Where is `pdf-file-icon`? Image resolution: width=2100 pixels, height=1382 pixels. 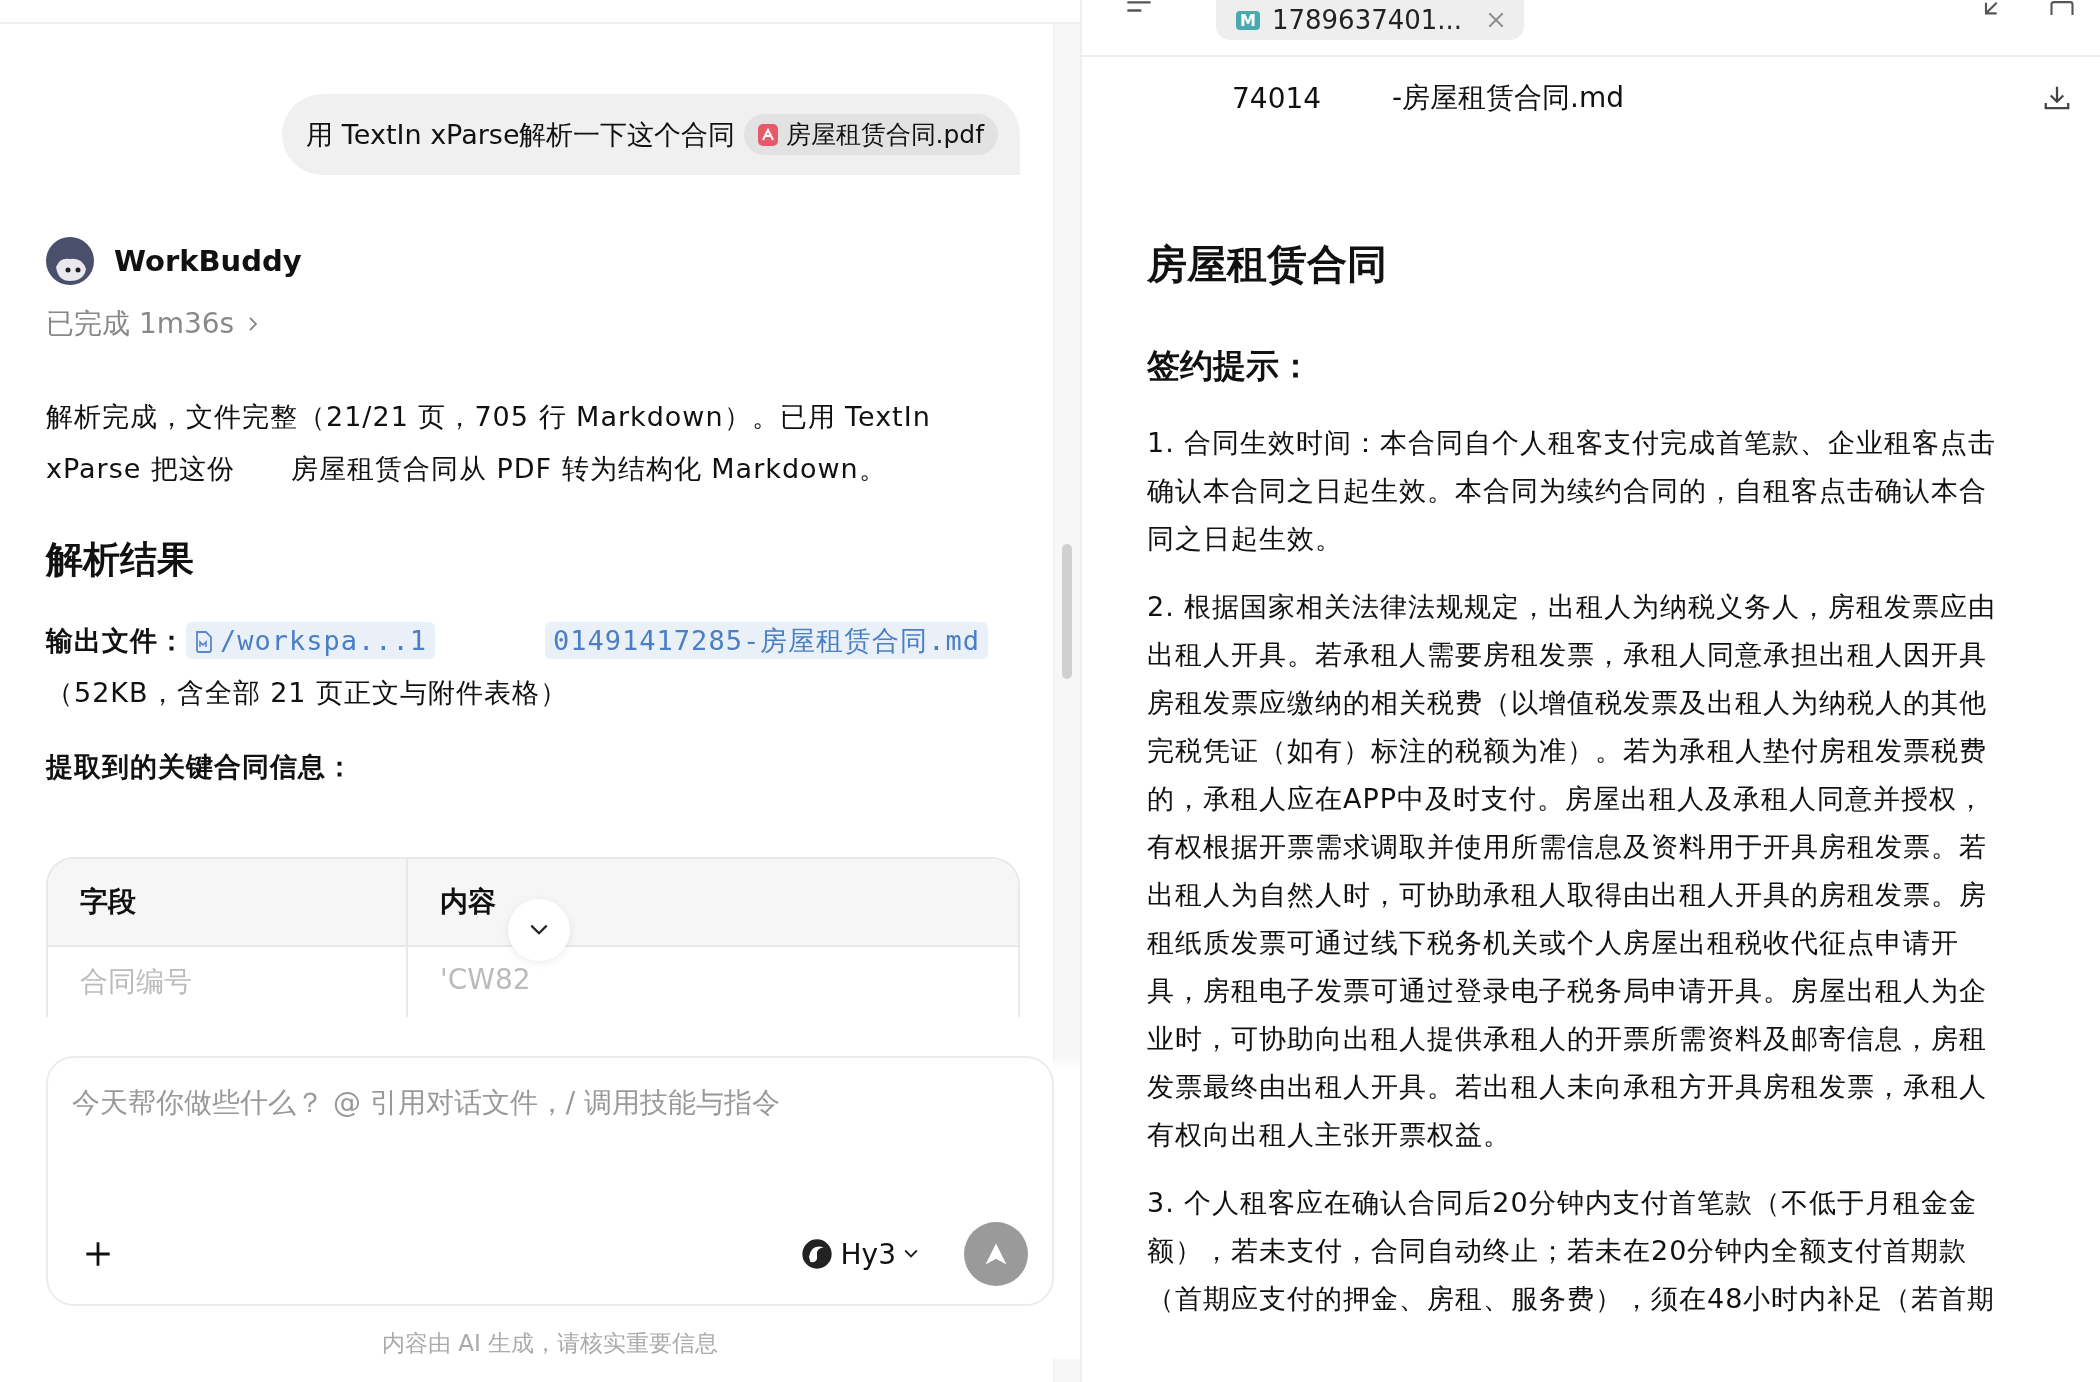
pdf-file-icon is located at coordinates (767, 134).